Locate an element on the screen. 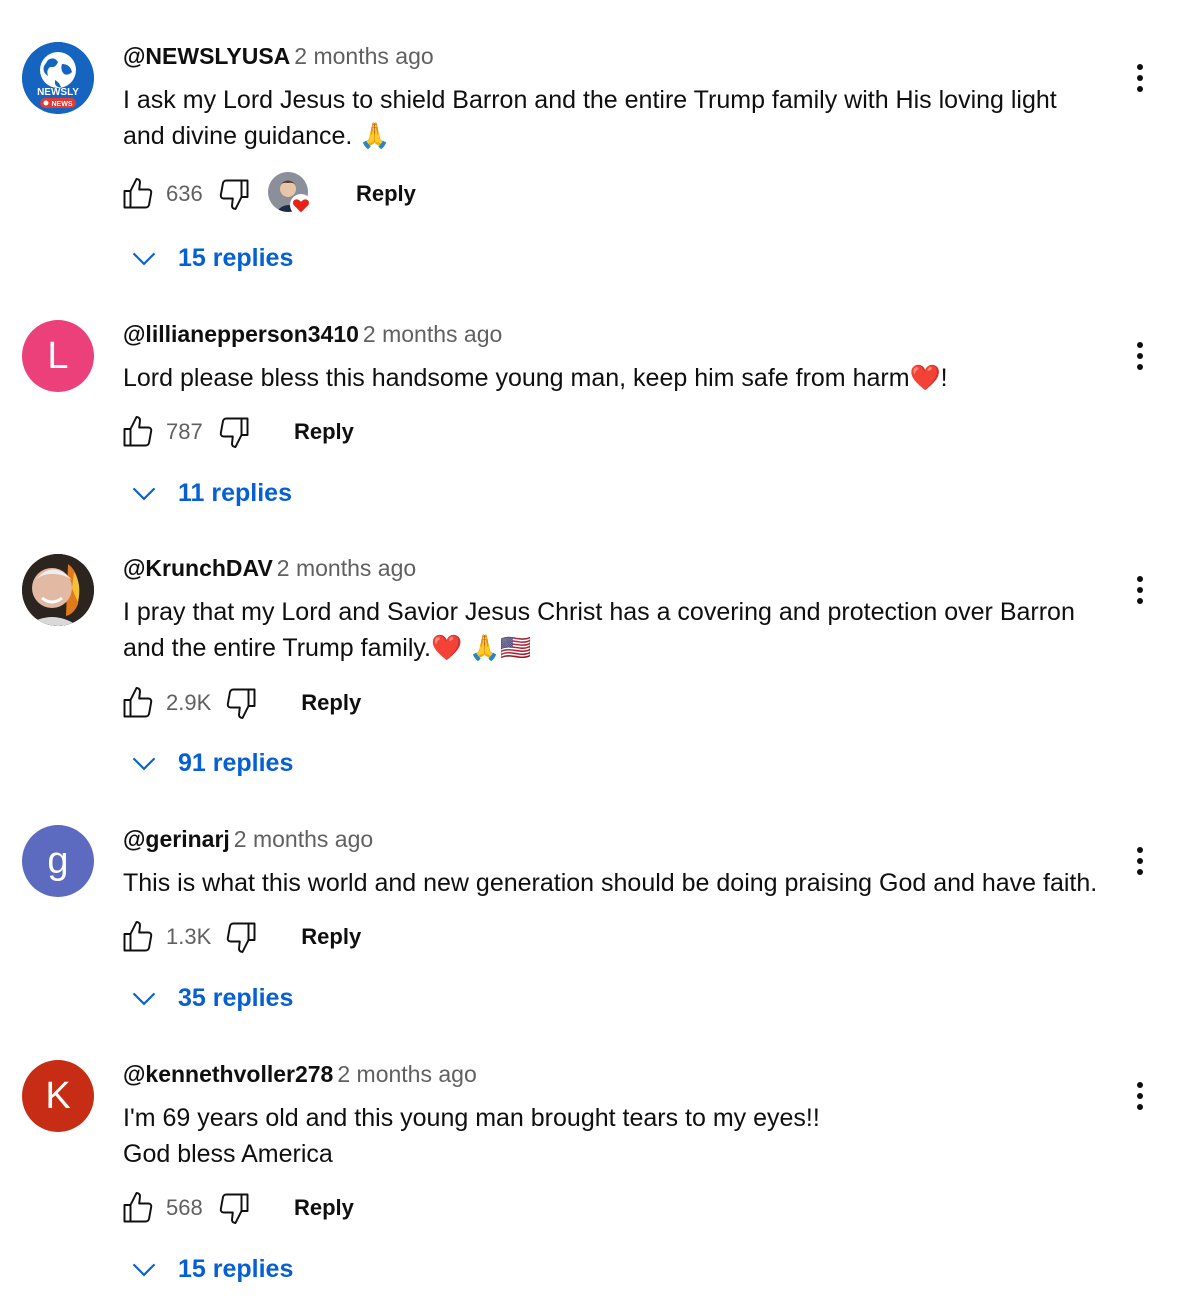  comment-header: @NEWSLYUSA 2 months ago is located at coordinates (278, 56).